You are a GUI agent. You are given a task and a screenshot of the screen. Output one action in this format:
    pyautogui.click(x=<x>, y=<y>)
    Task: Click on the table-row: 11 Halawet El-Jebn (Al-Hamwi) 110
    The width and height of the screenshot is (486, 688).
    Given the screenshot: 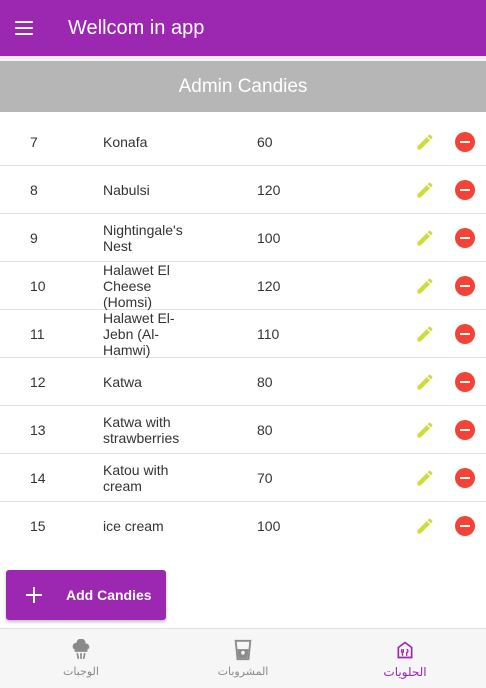 What is the action you would take?
    pyautogui.click(x=243, y=334)
    